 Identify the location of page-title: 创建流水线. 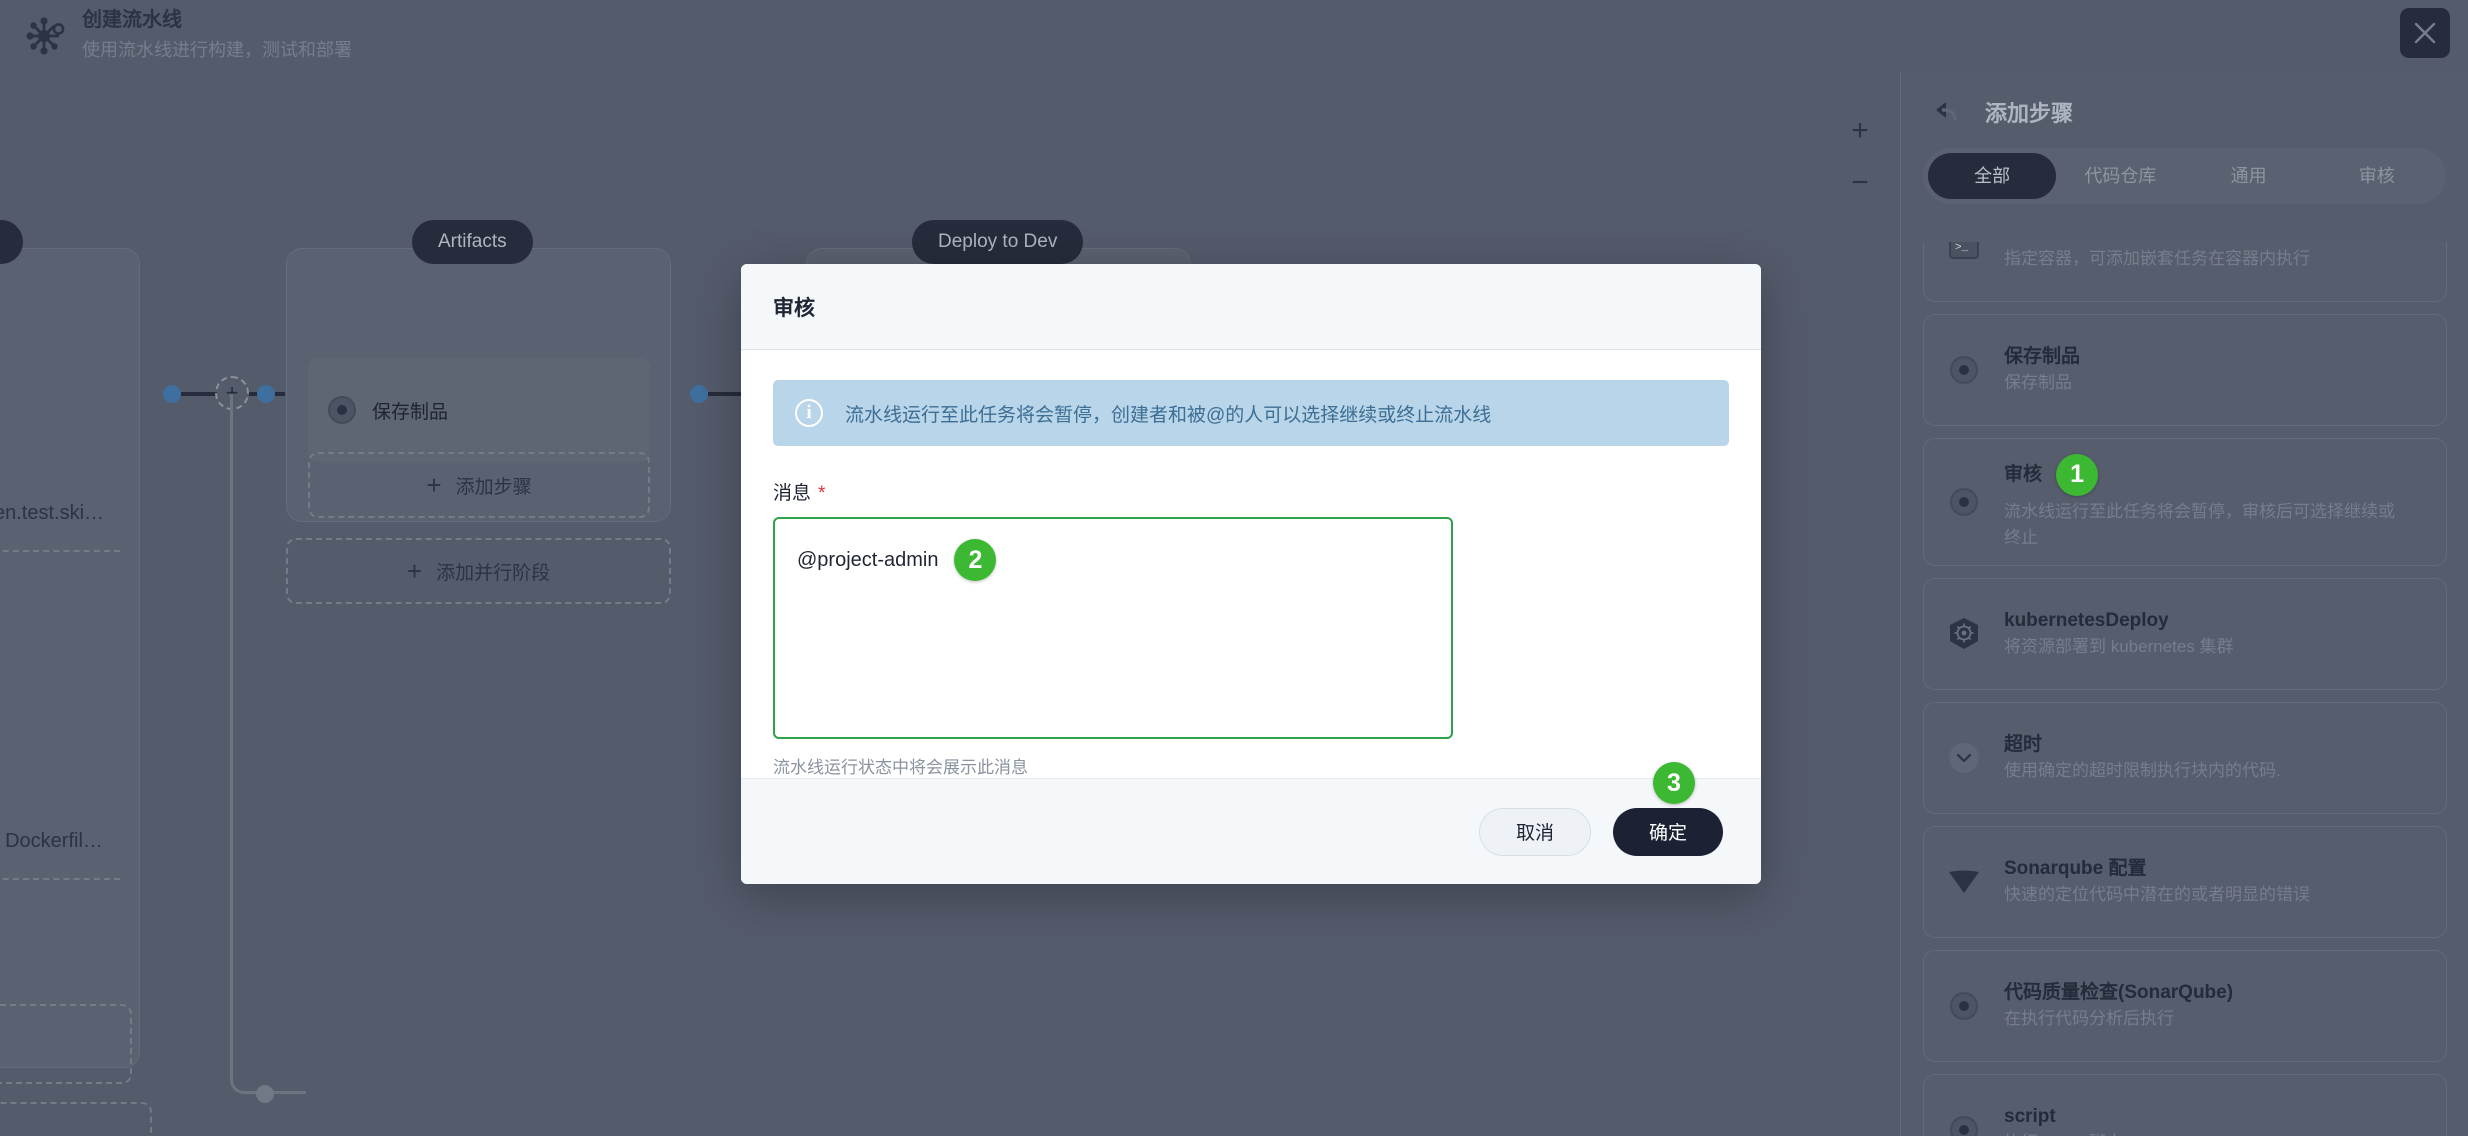
(132, 20).